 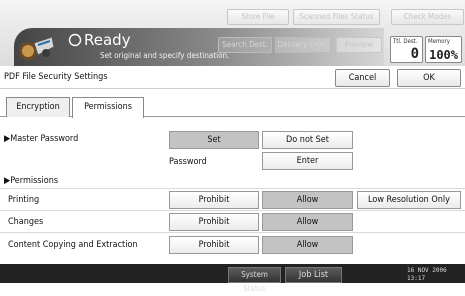 What do you see at coordinates (427, 17) in the screenshot?
I see `check-modes-button: Check Modes` at bounding box center [427, 17].